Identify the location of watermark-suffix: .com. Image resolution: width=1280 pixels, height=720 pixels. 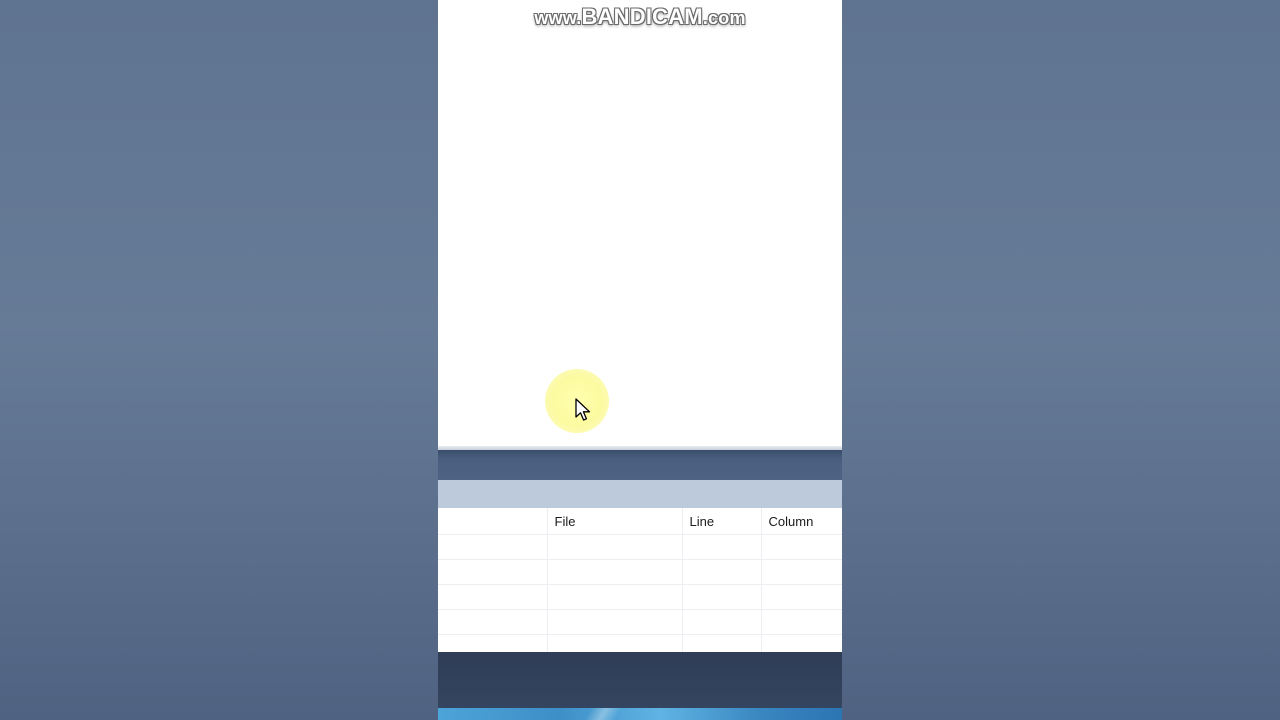
(724, 18).